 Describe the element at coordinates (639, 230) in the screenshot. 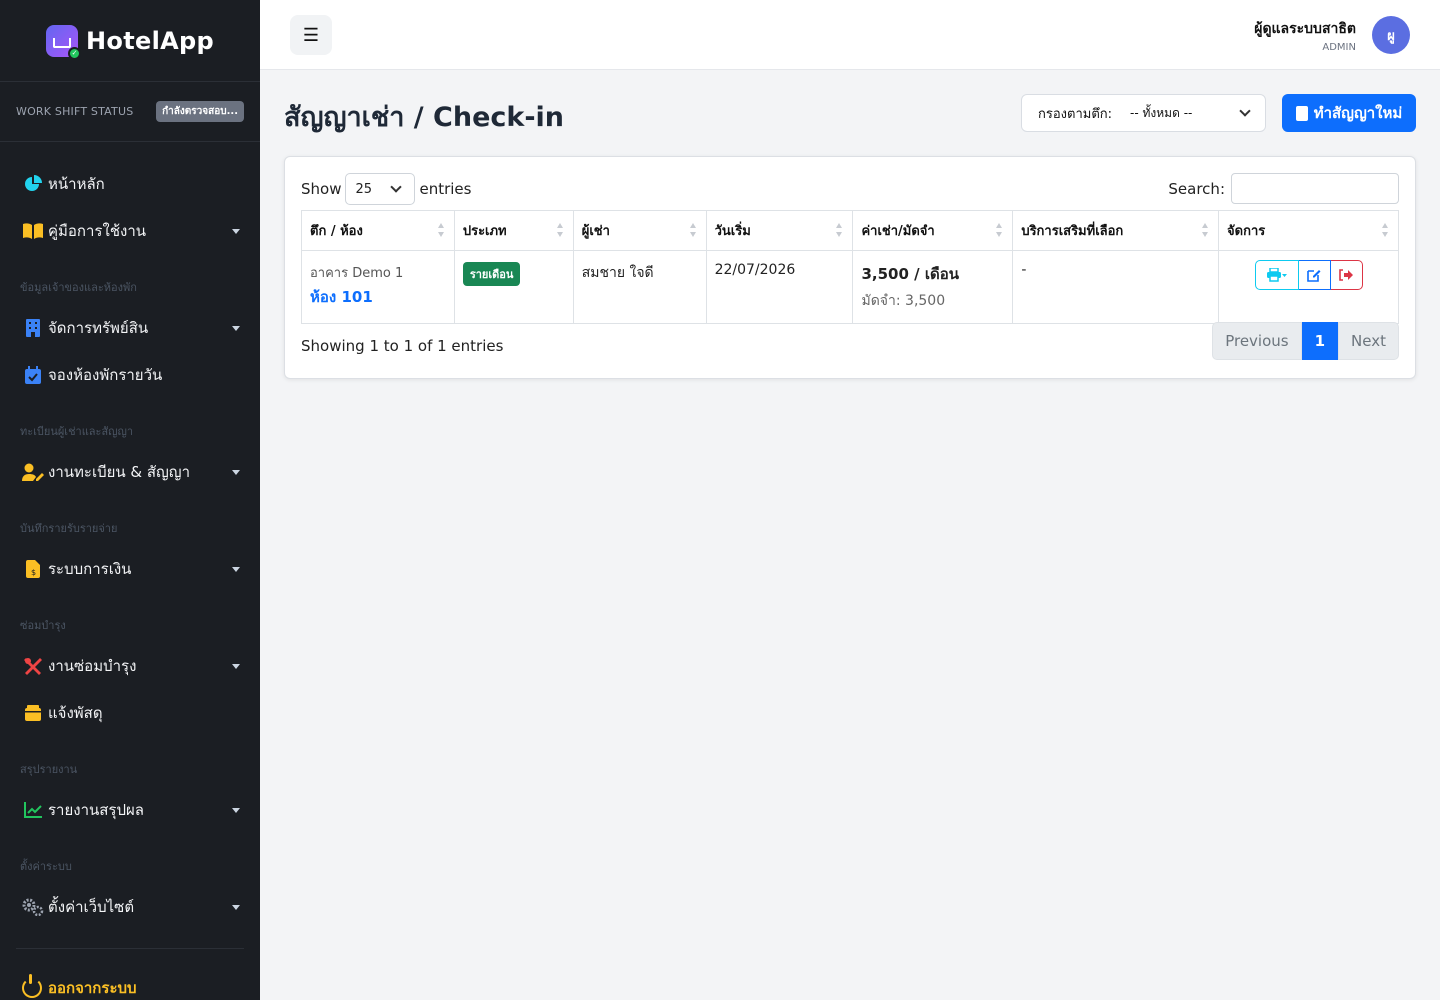

I see `column-header-tenant: ผู้เช่า` at that location.